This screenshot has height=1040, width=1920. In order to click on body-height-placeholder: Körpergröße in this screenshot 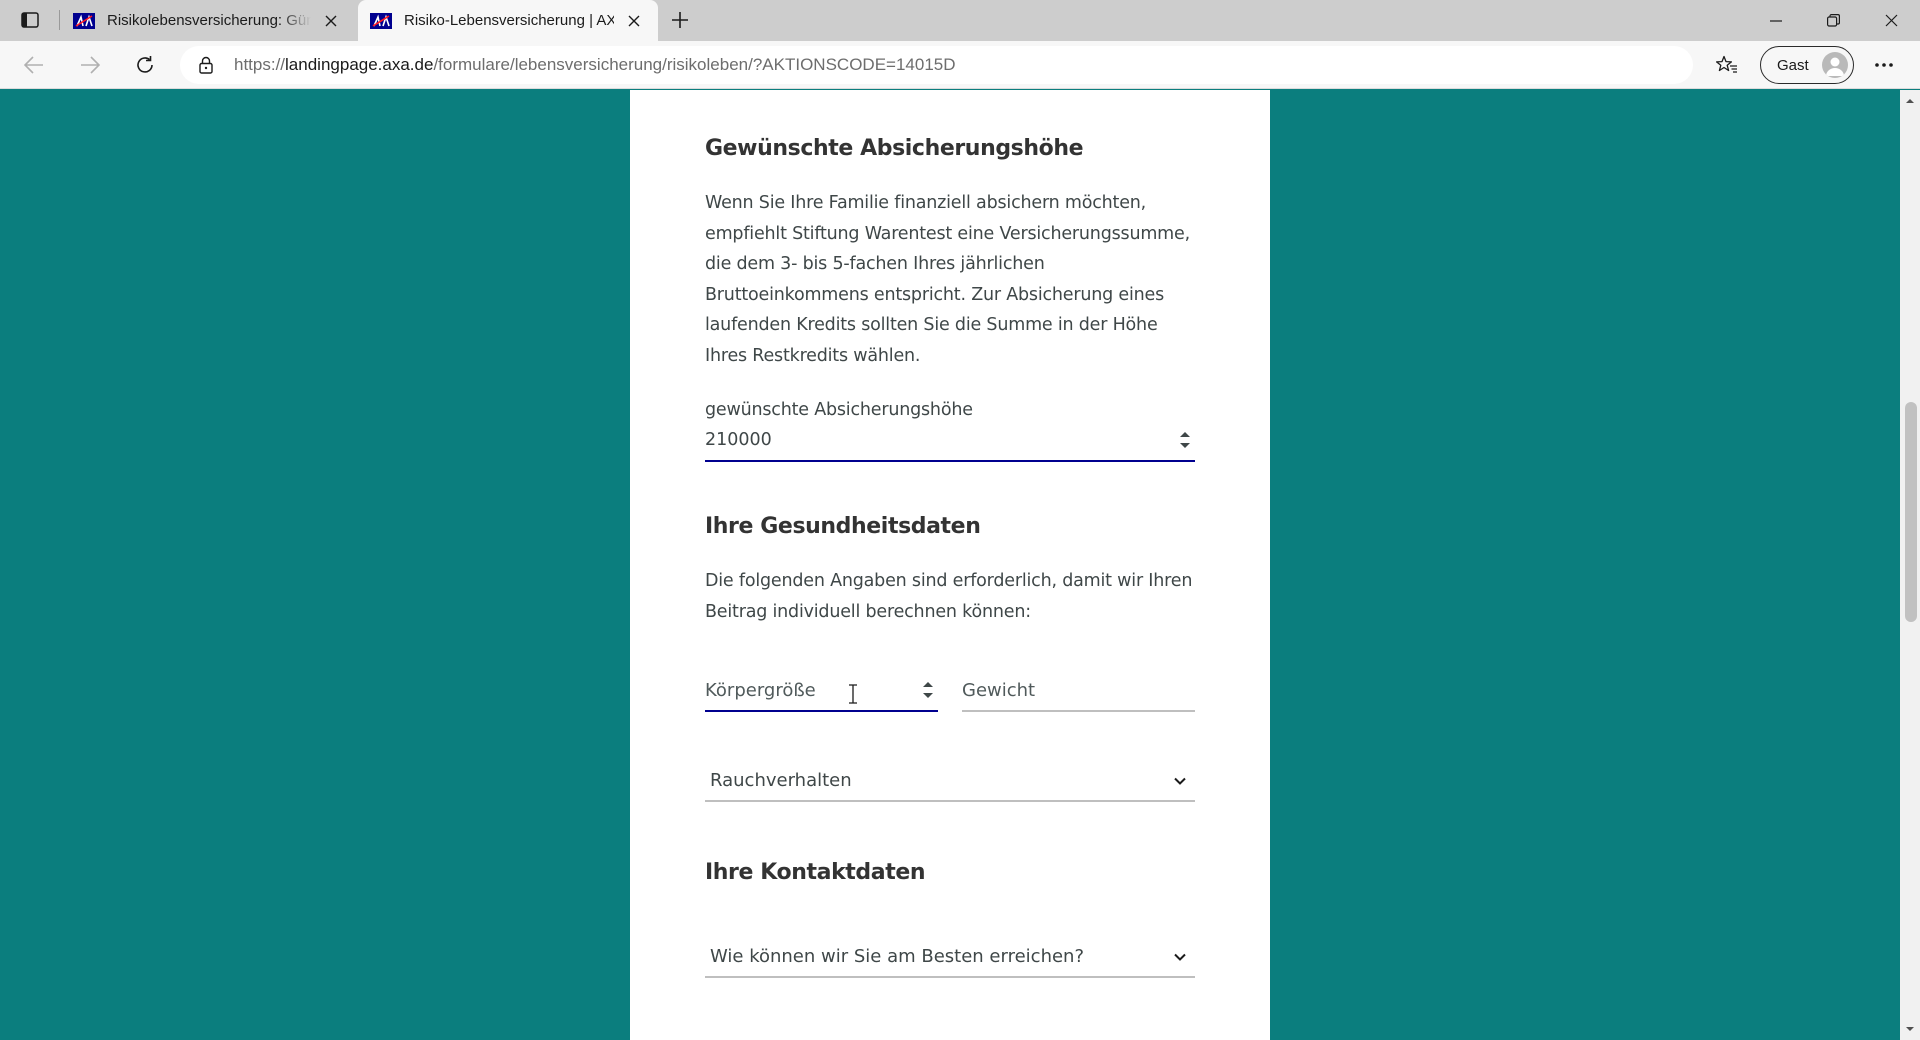, I will do `click(760, 690)`.